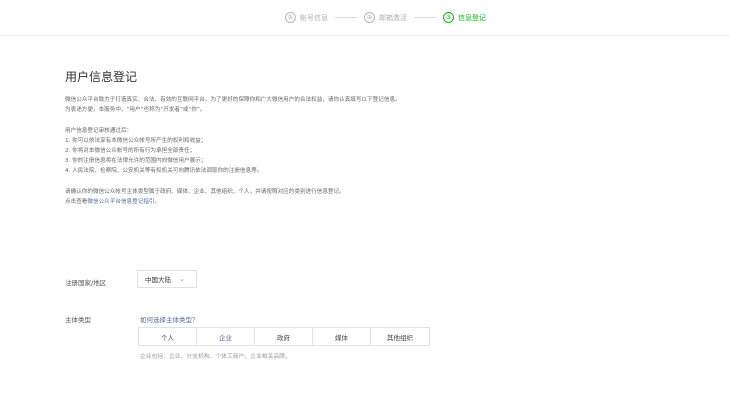 The width and height of the screenshot is (730, 406). Describe the element at coordinates (101, 77) in the screenshot. I see `page-title: 用户信息登记` at that location.